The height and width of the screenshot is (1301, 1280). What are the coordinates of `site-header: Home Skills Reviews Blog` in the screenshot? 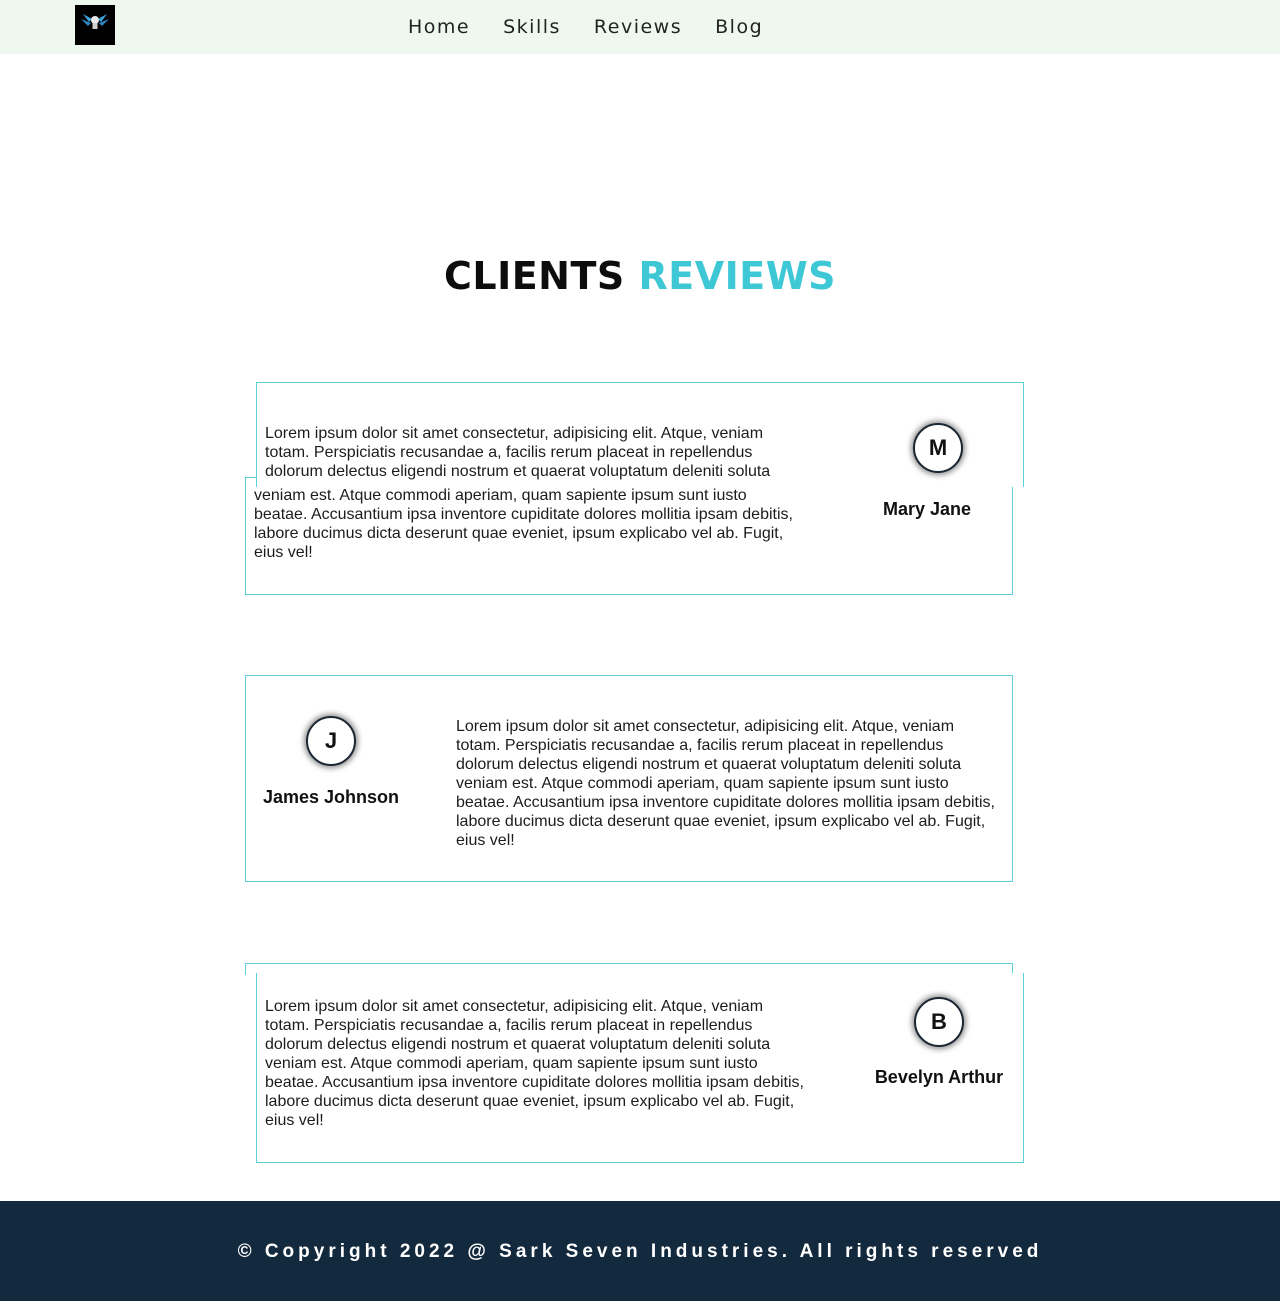 It's located at (640, 27).